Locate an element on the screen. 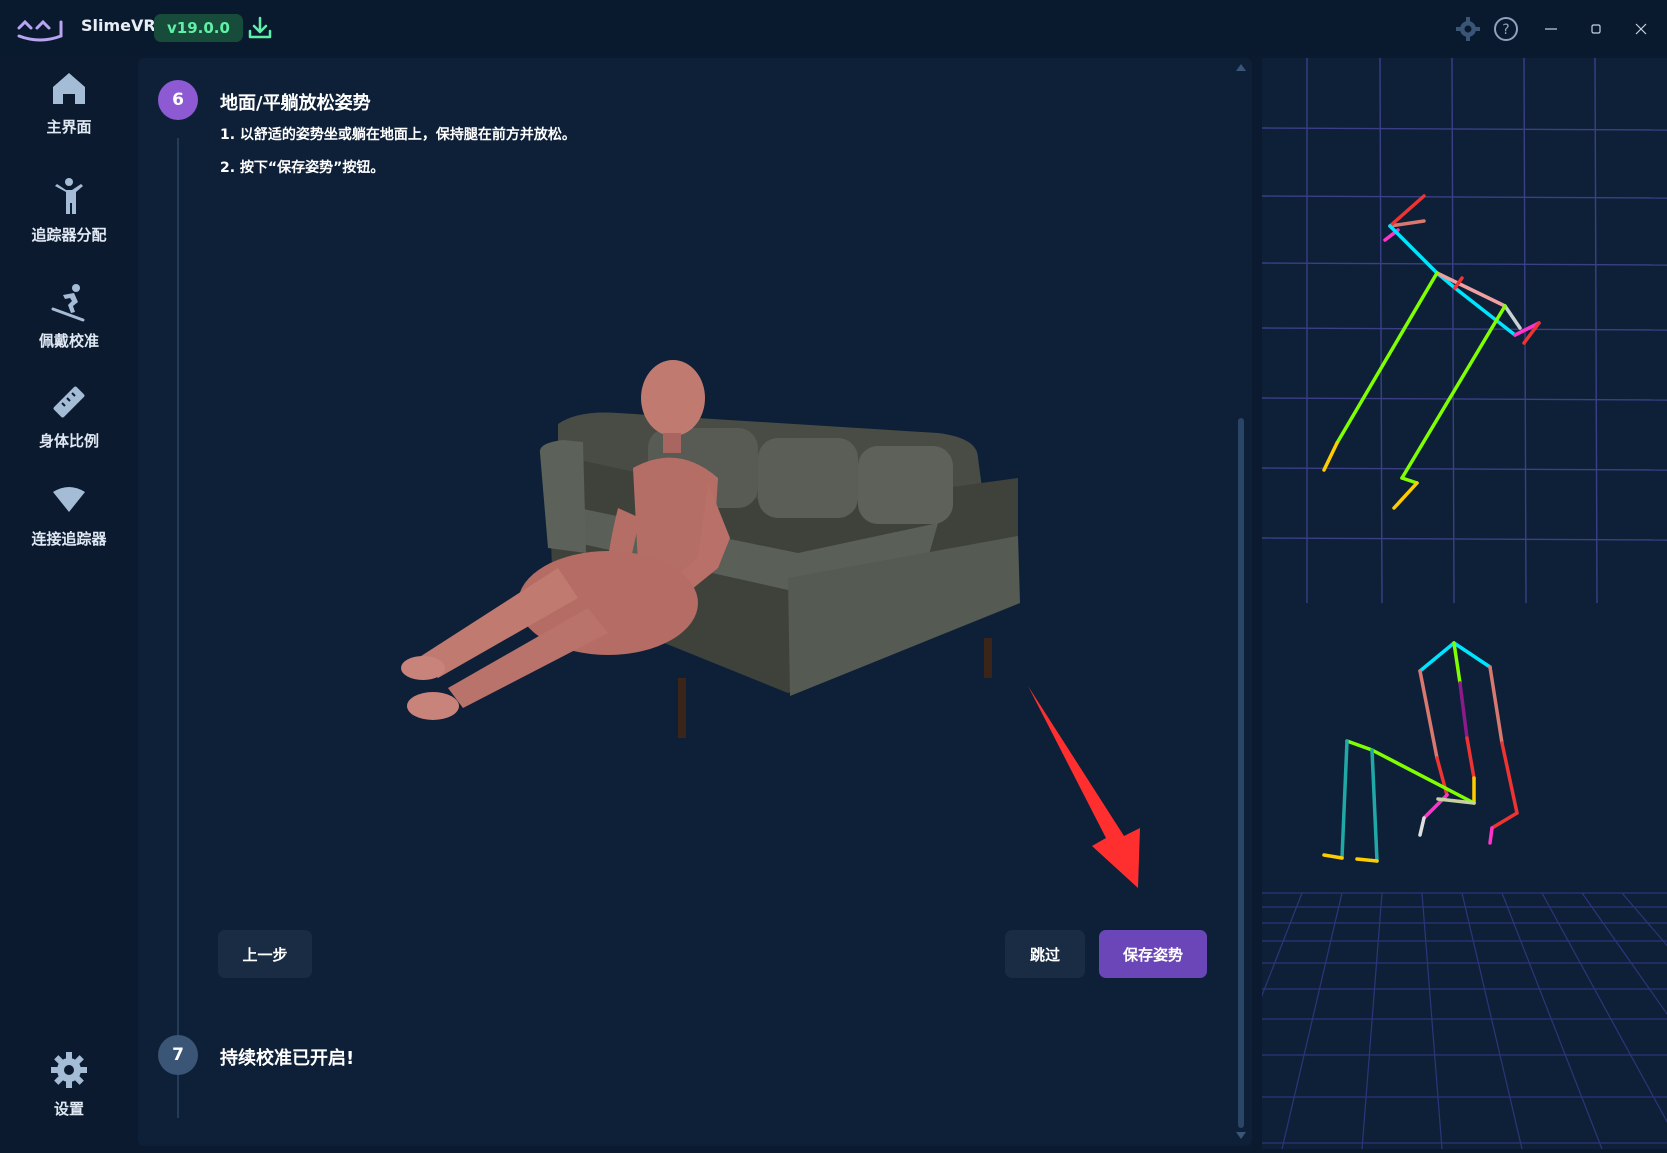 The height and width of the screenshot is (1153, 1667). scroll-down-arrow is located at coordinates (1241, 1135).